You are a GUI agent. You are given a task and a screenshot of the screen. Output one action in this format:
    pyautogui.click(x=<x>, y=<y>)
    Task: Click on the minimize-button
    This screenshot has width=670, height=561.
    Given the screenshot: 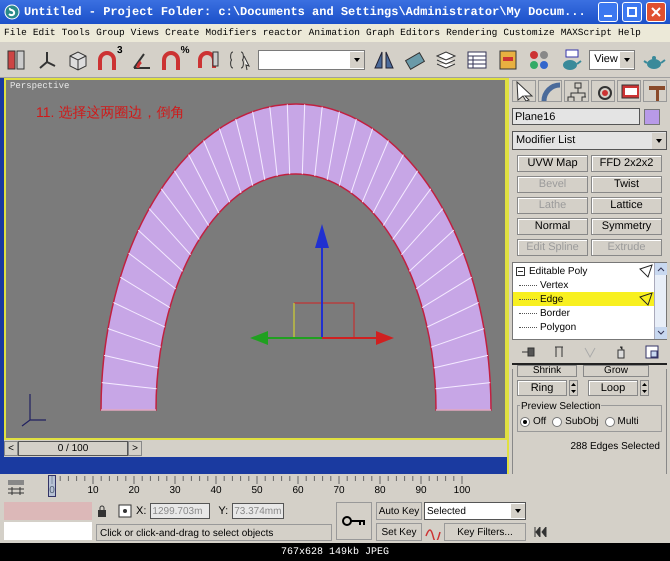 What is the action you would take?
    pyautogui.click(x=608, y=12)
    